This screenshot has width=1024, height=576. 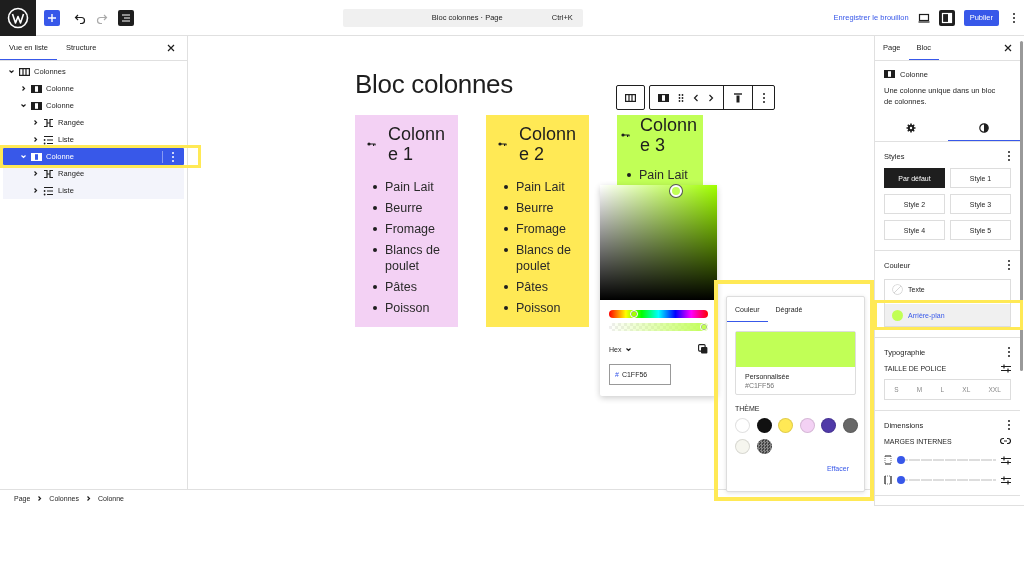 I want to click on color-preview, so click(x=795, y=349).